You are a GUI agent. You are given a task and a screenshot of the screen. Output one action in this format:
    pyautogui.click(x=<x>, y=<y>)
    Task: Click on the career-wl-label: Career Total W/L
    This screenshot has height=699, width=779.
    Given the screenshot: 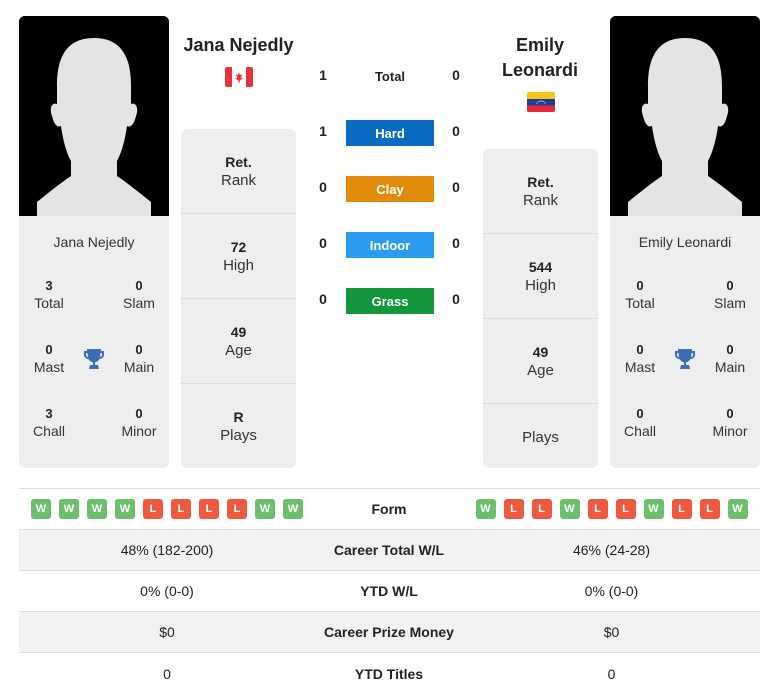 What is the action you would take?
    pyautogui.click(x=389, y=550)
    